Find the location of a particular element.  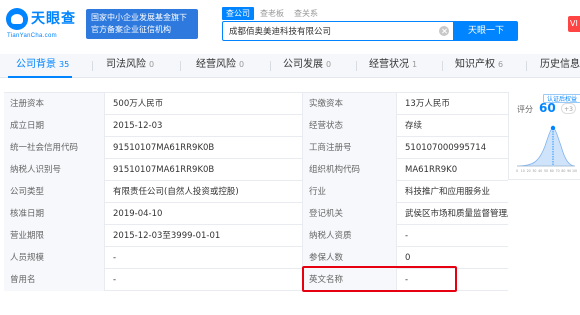

nav-tab-label: 历史信息 is located at coordinates (560, 64).